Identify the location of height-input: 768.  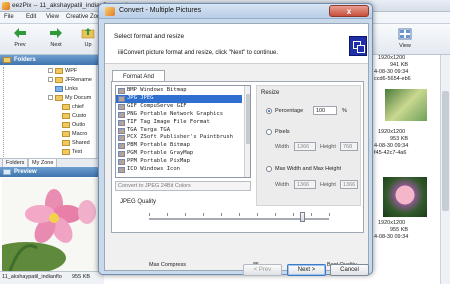
(349, 146).